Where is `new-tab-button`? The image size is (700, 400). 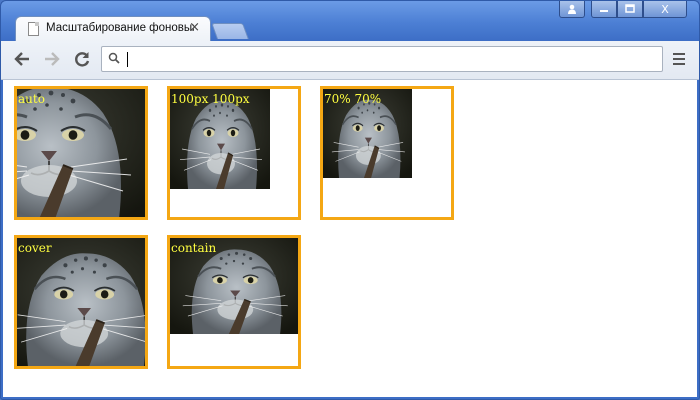 new-tab-button is located at coordinates (230, 31).